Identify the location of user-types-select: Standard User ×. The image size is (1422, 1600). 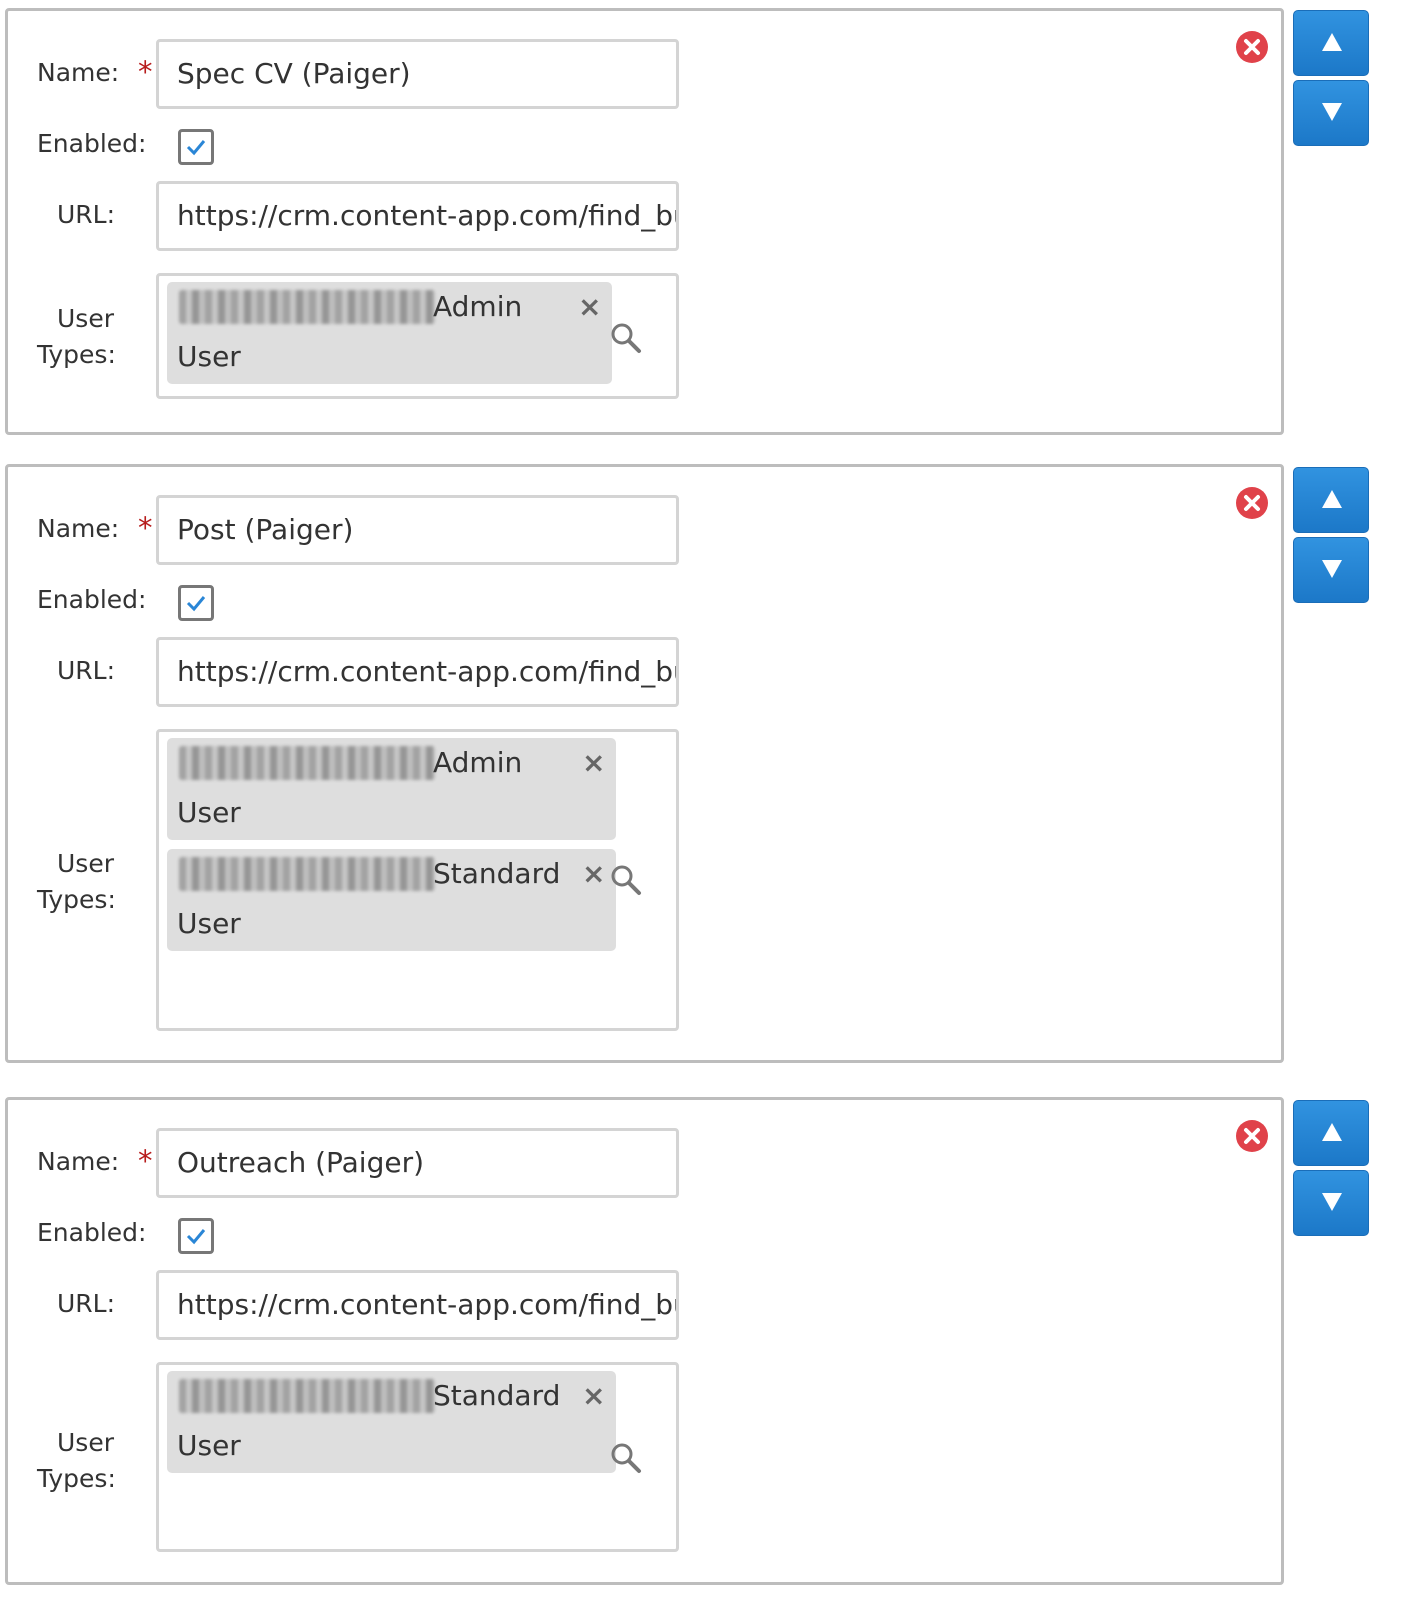
(417, 1457).